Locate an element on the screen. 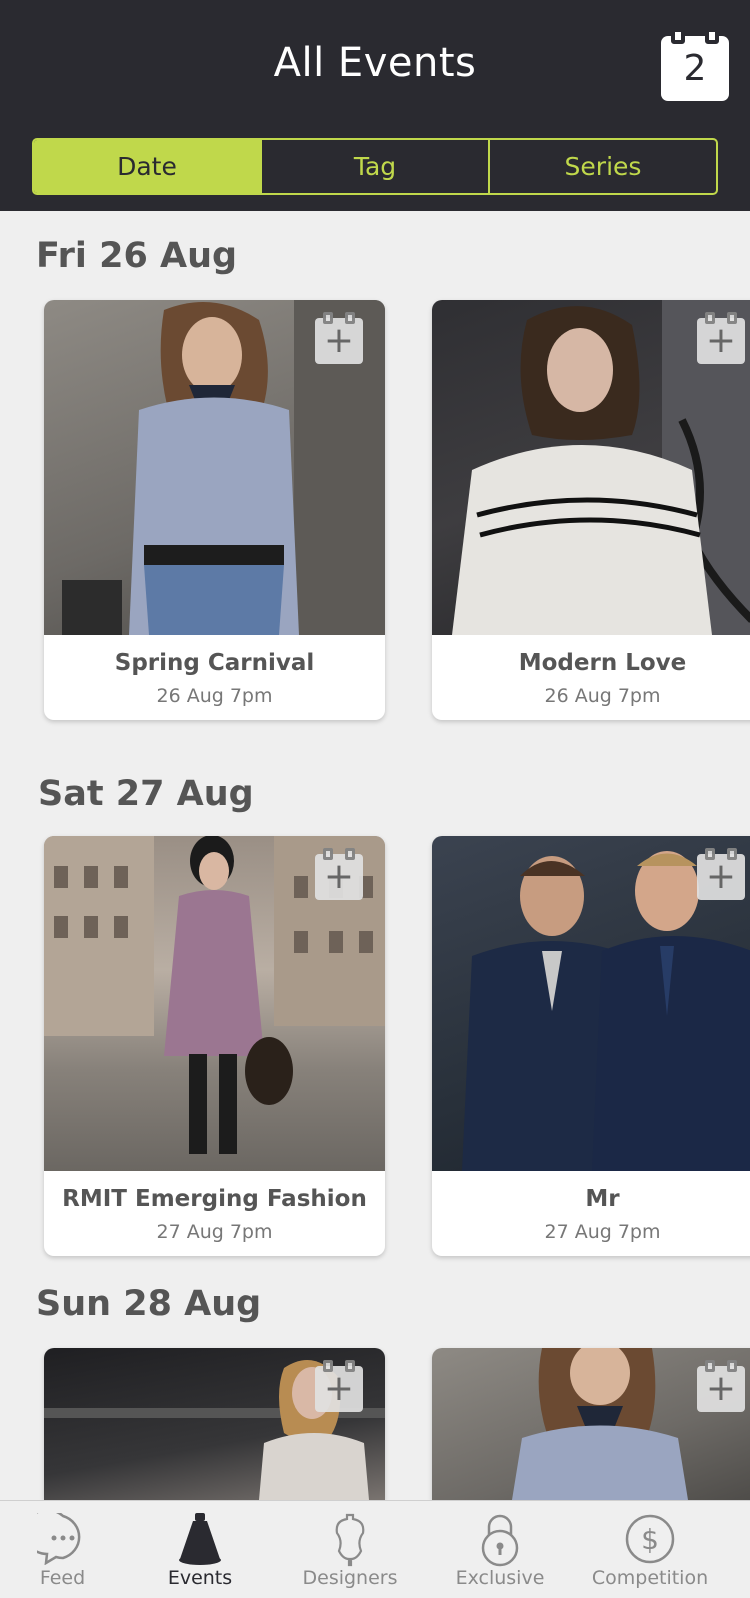  tab-label: Feed is located at coordinates (62, 1578).